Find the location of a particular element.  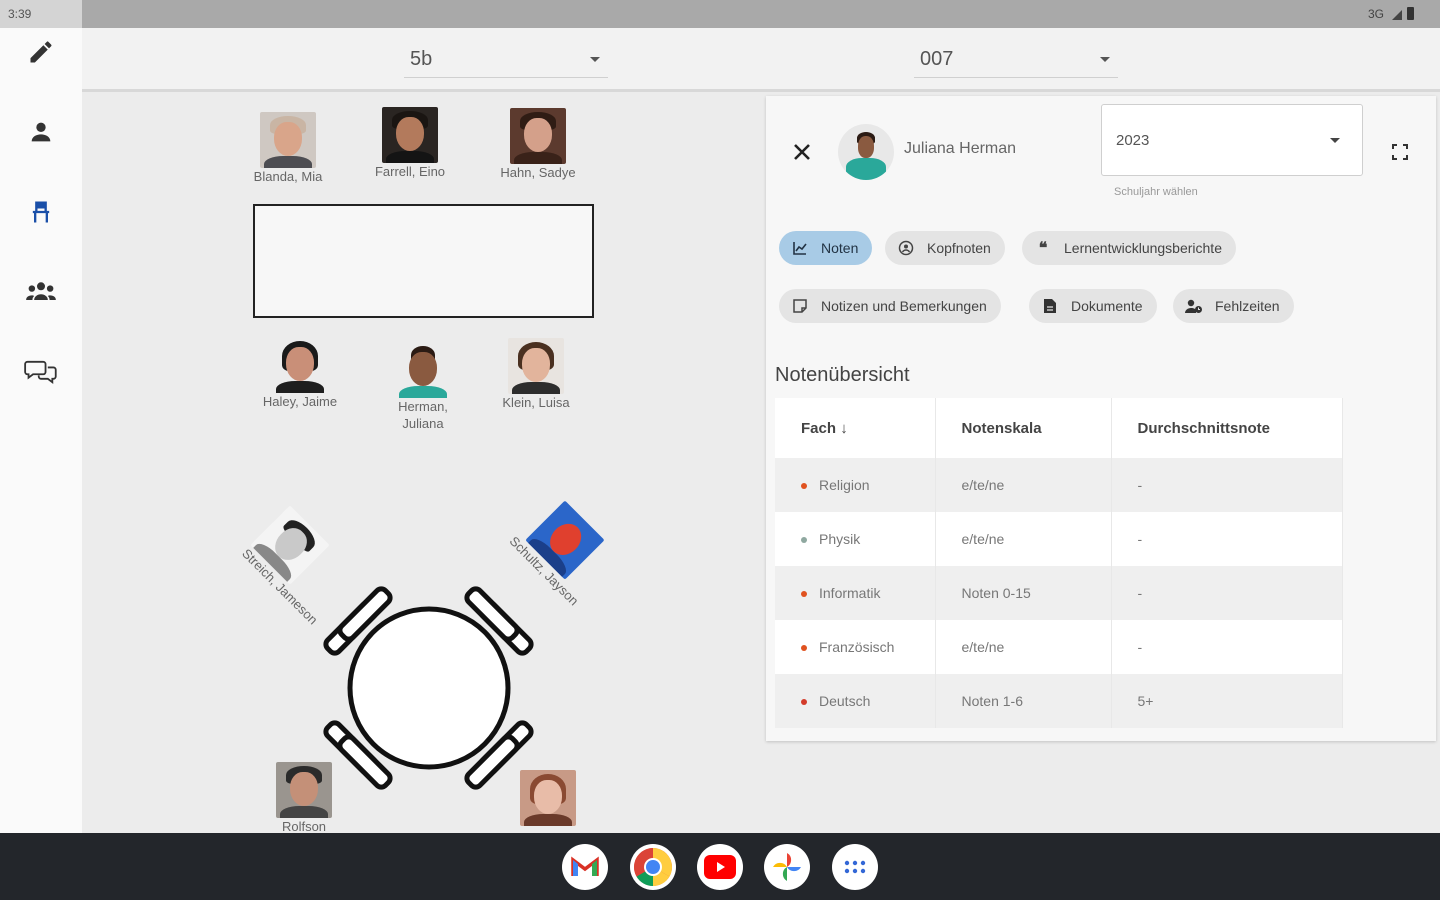

column-header-subject: Fach ↓ is located at coordinates (855, 428).